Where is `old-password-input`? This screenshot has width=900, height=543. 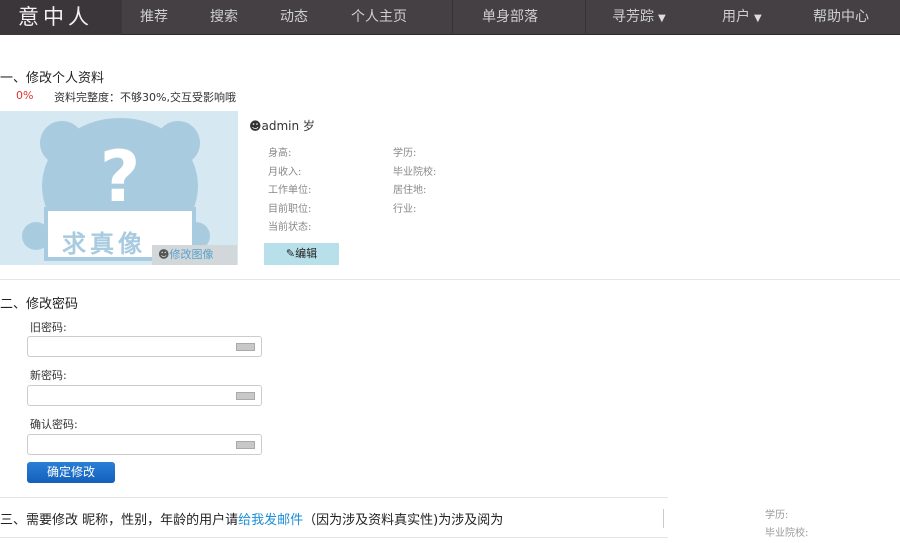
old-password-input is located at coordinates (144, 346).